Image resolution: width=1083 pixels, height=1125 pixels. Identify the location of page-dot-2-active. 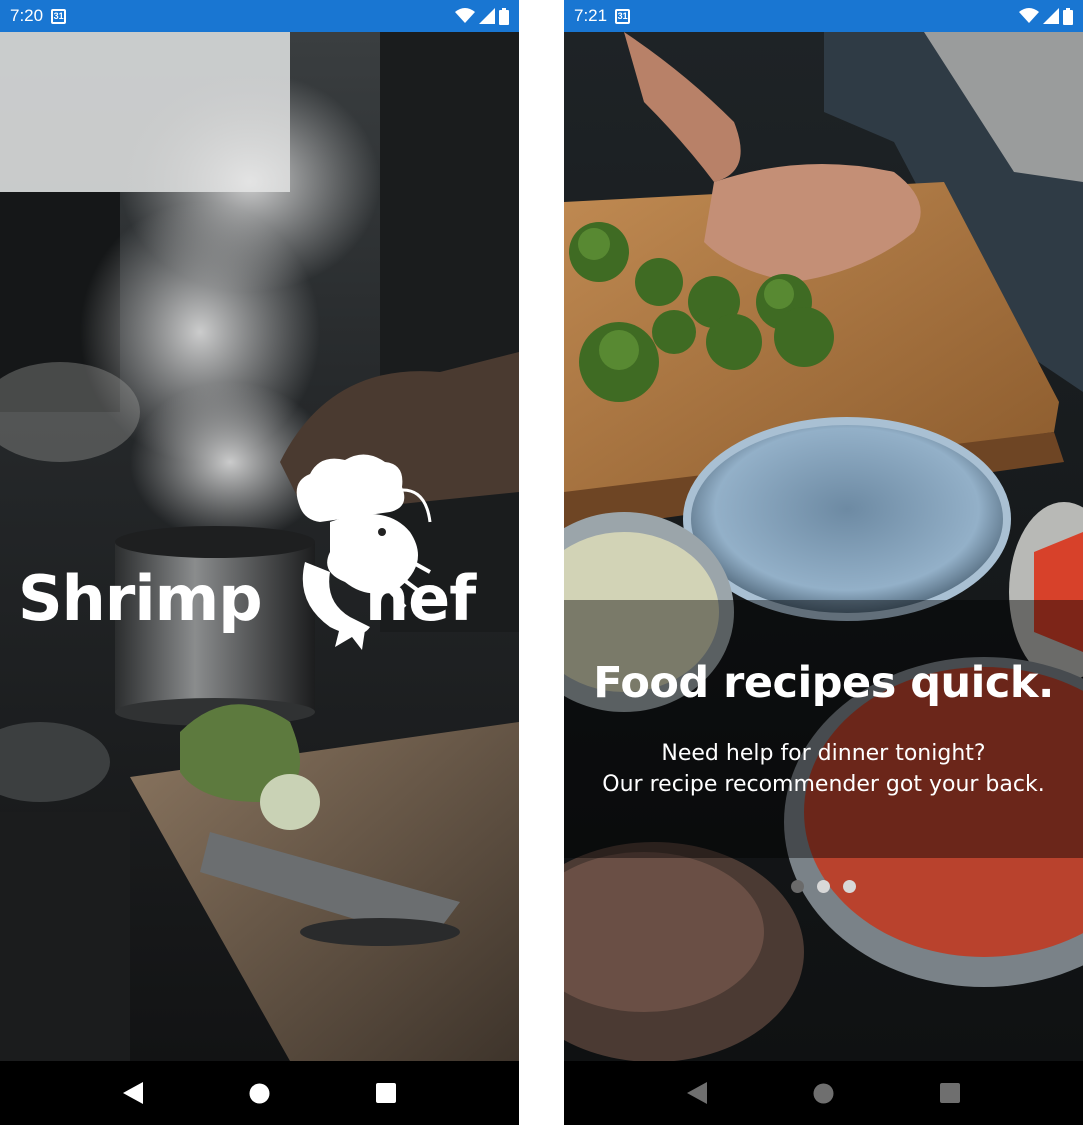
(823, 886).